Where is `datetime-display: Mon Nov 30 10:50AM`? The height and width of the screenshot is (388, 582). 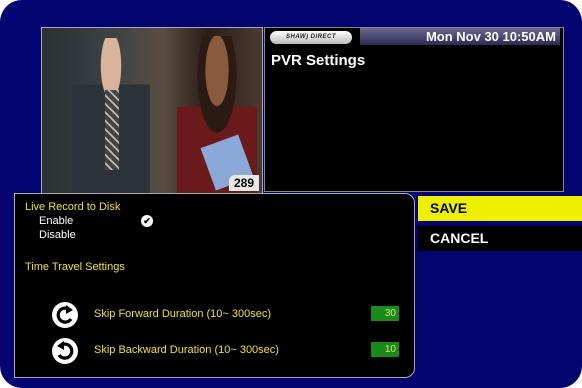 datetime-display: Mon Nov 30 10:50AM is located at coordinates (460, 36).